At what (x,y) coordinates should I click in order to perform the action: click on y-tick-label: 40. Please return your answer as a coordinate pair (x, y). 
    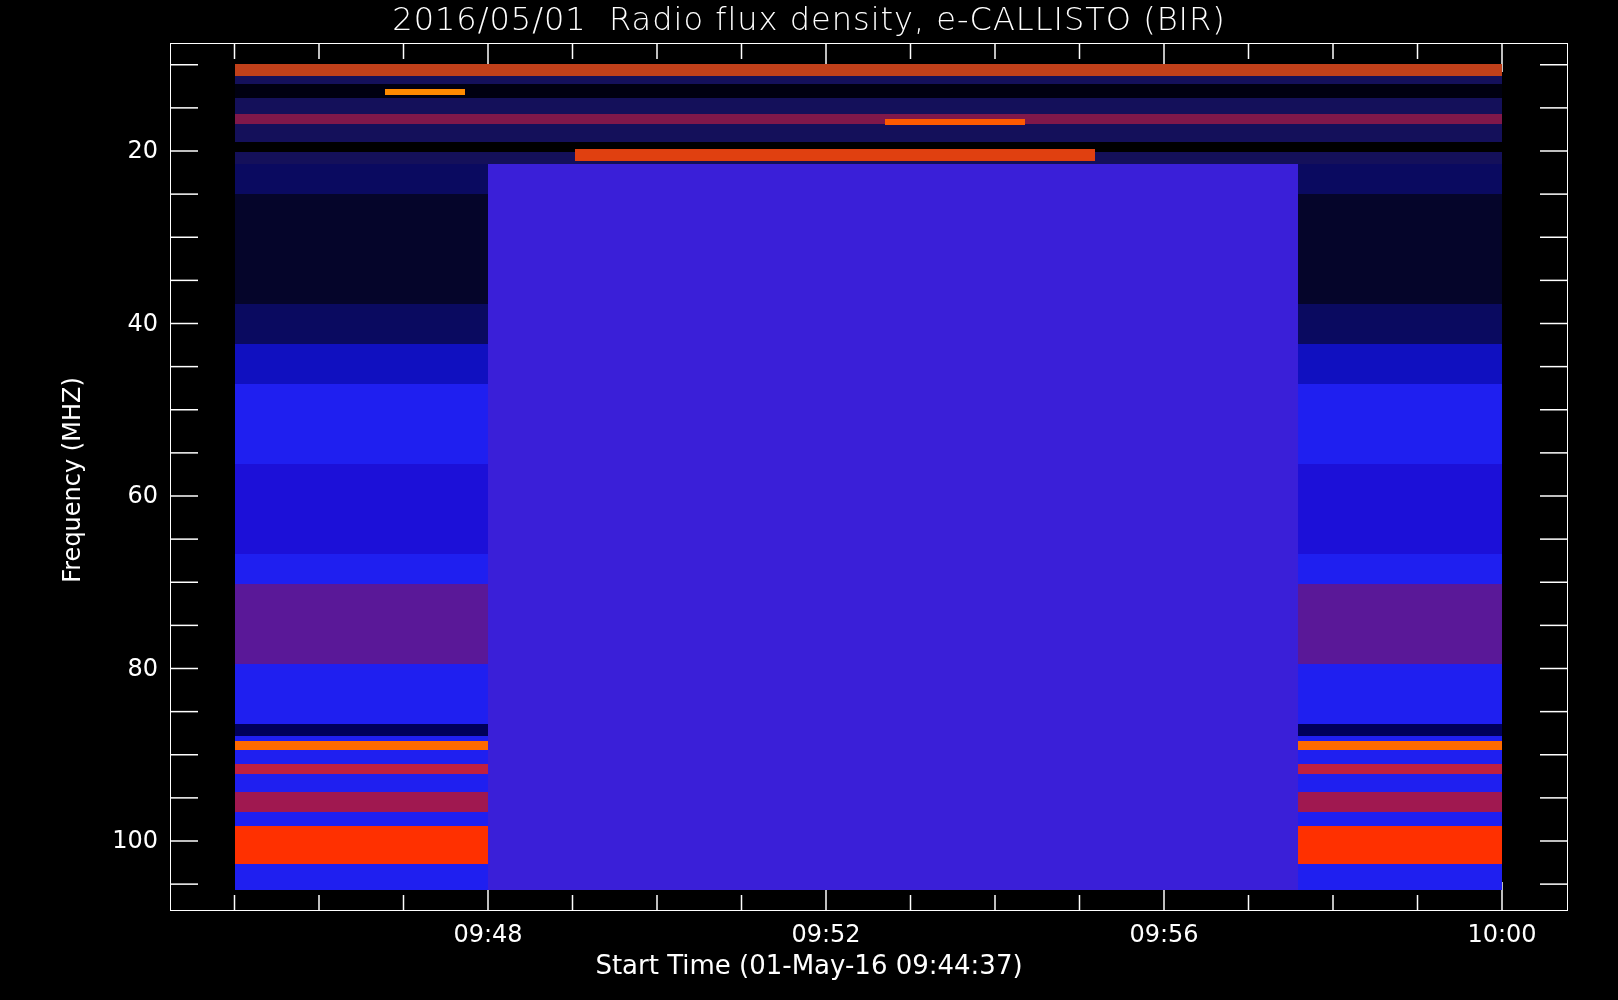
    Looking at the image, I should click on (142, 322).